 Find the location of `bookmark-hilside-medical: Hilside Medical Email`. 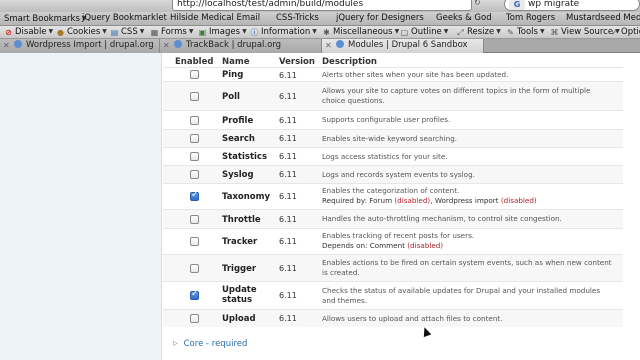

bookmark-hilside-medical: Hilside Medical Email is located at coordinates (215, 18).